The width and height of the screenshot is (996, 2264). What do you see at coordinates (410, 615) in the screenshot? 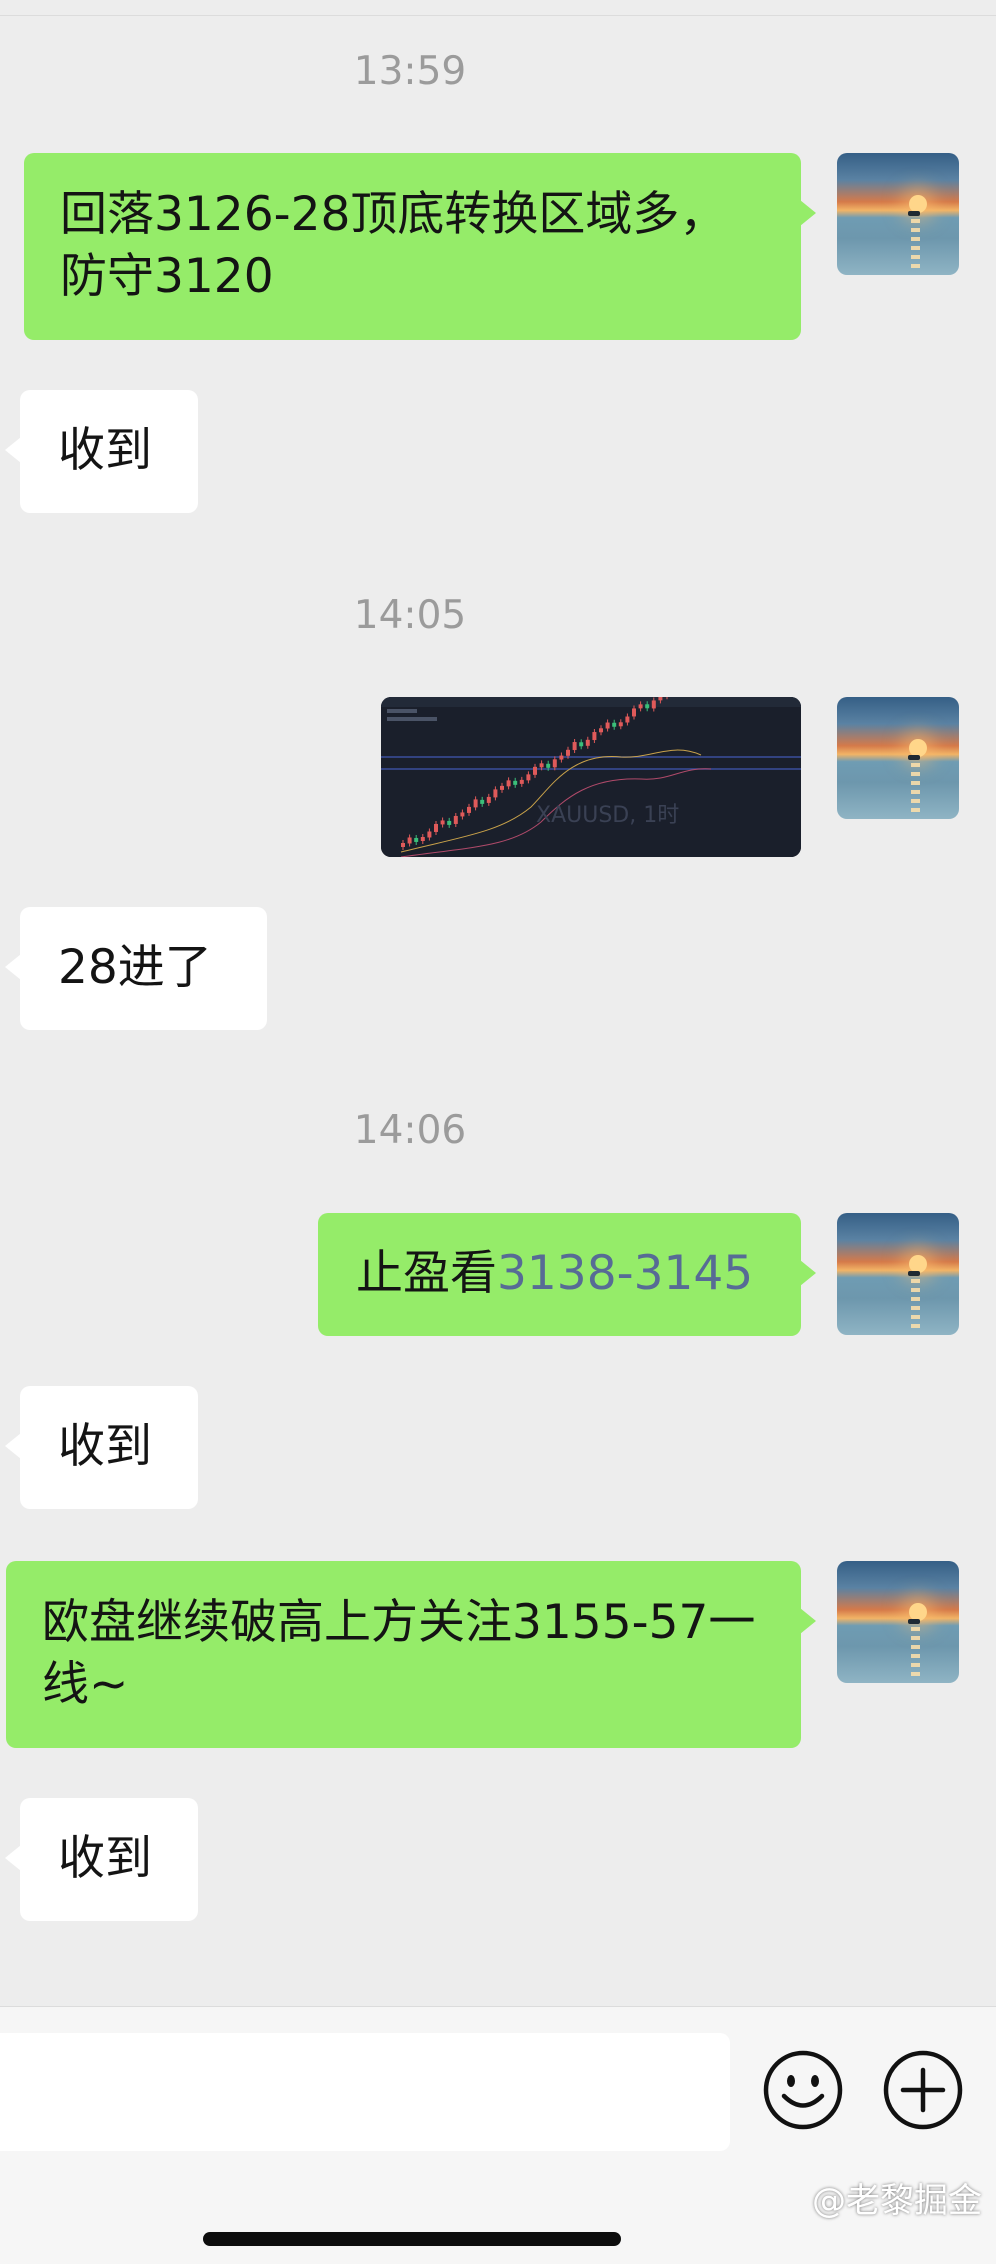
I see `timestamp: 14:05` at bounding box center [410, 615].